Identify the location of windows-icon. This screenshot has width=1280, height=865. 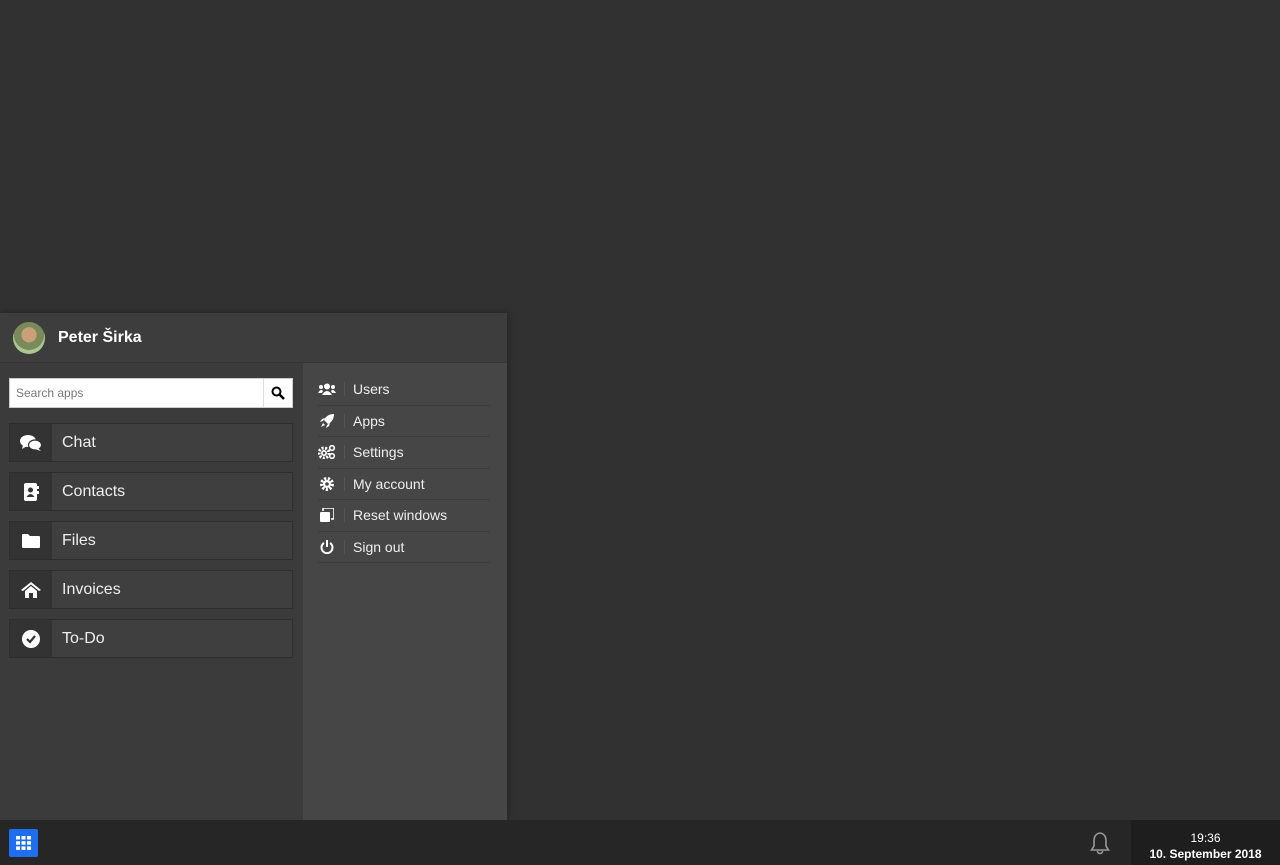
(327, 515).